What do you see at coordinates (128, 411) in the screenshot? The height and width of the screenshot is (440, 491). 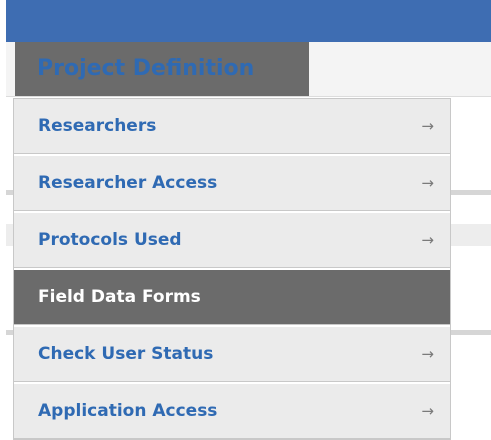 I see `menu-item-label: Application Access` at bounding box center [128, 411].